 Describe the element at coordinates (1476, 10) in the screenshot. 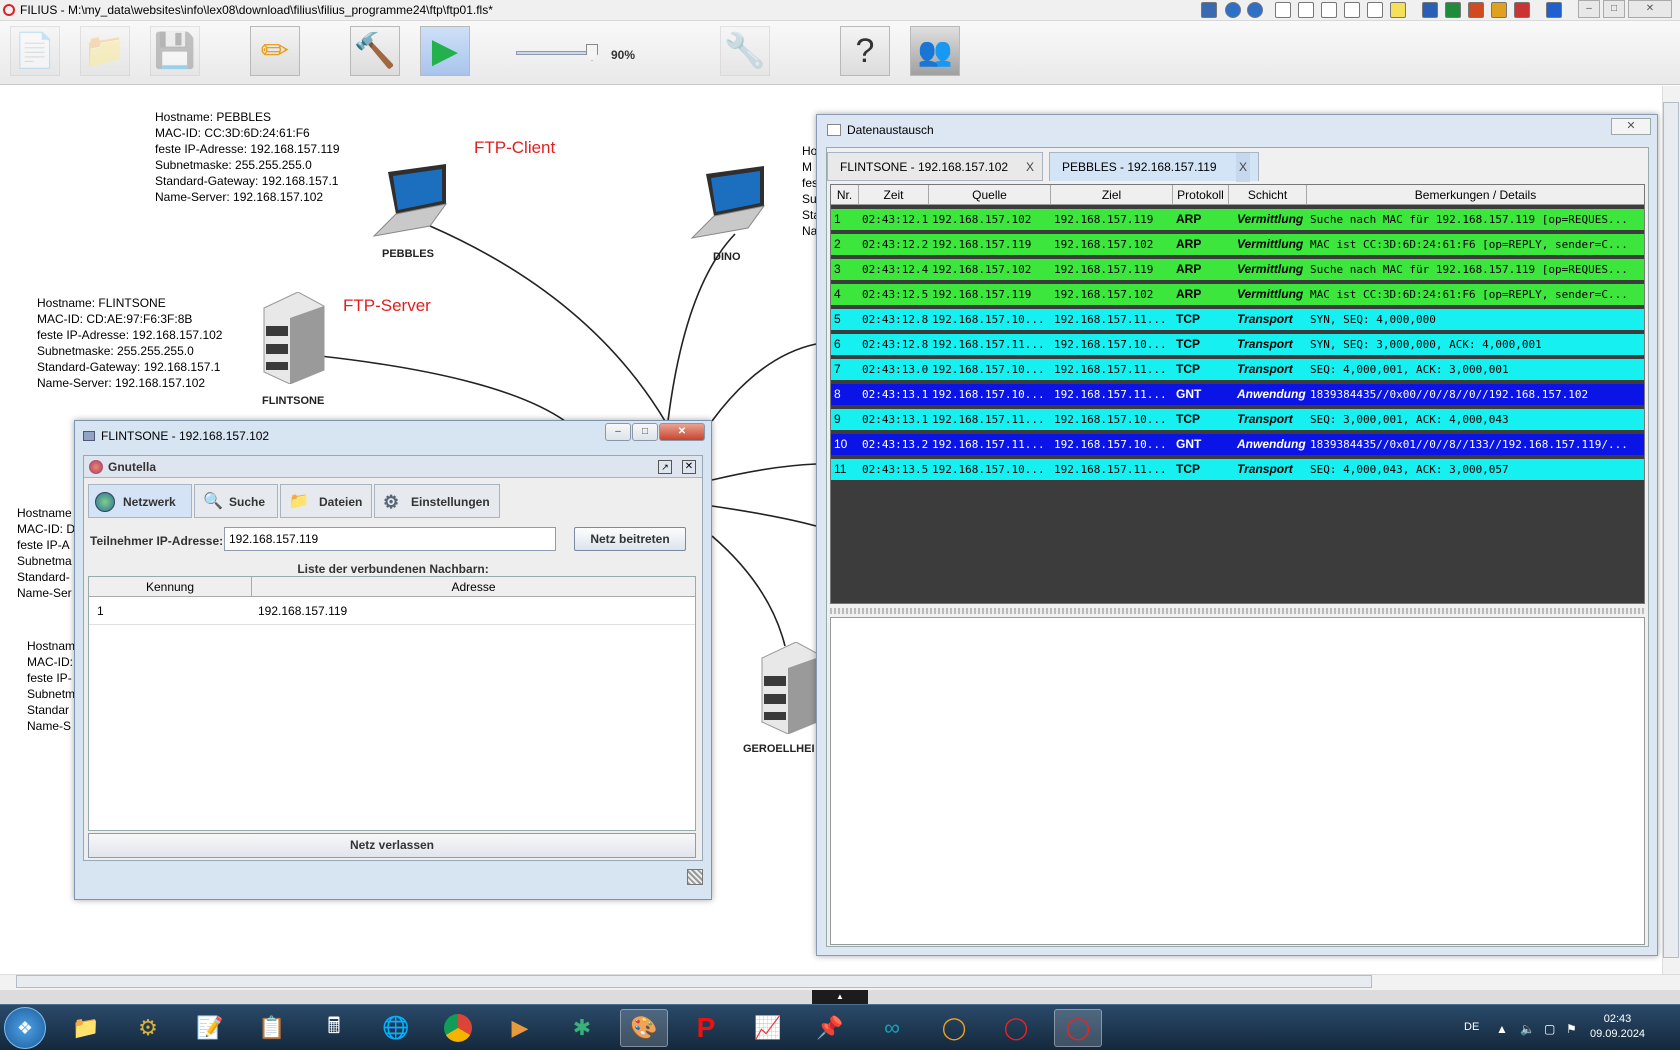

I see `powerpoint-icon` at that location.